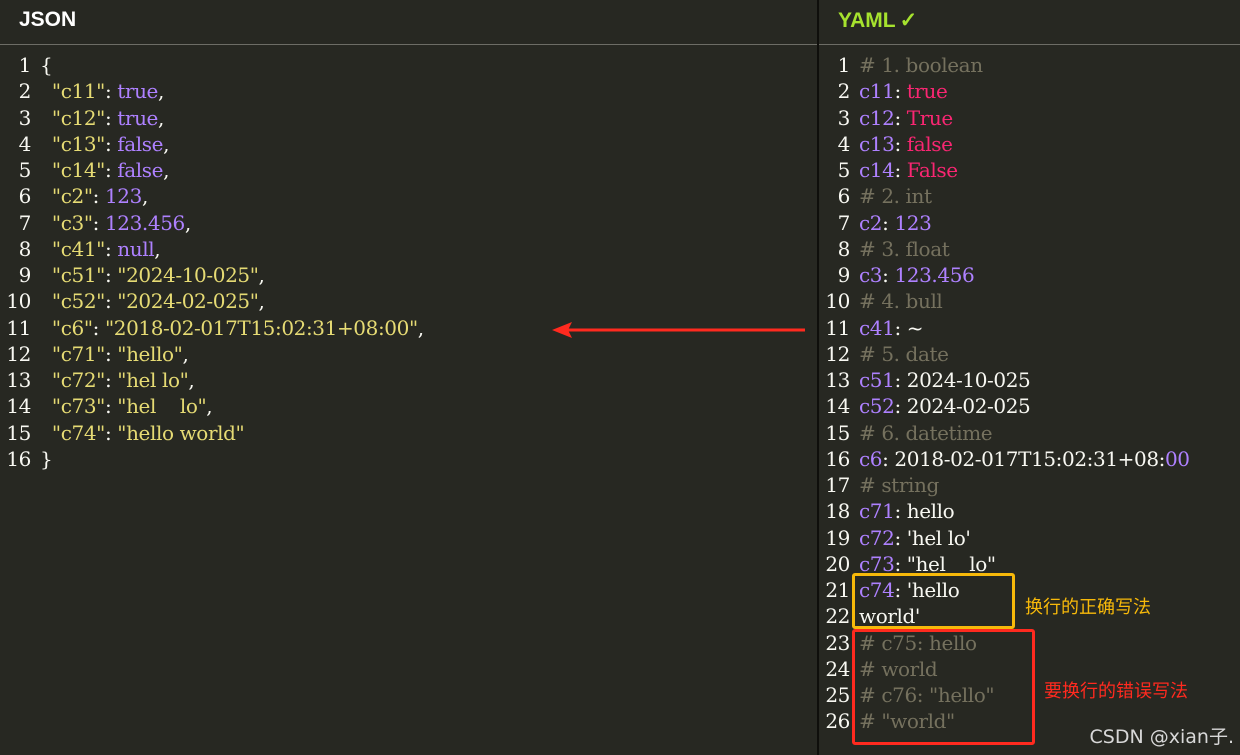 Image resolution: width=1240 pixels, height=755 pixels. What do you see at coordinates (1029, 328) in the screenshot?
I see `yaml-code-line: 11 c41: ~` at bounding box center [1029, 328].